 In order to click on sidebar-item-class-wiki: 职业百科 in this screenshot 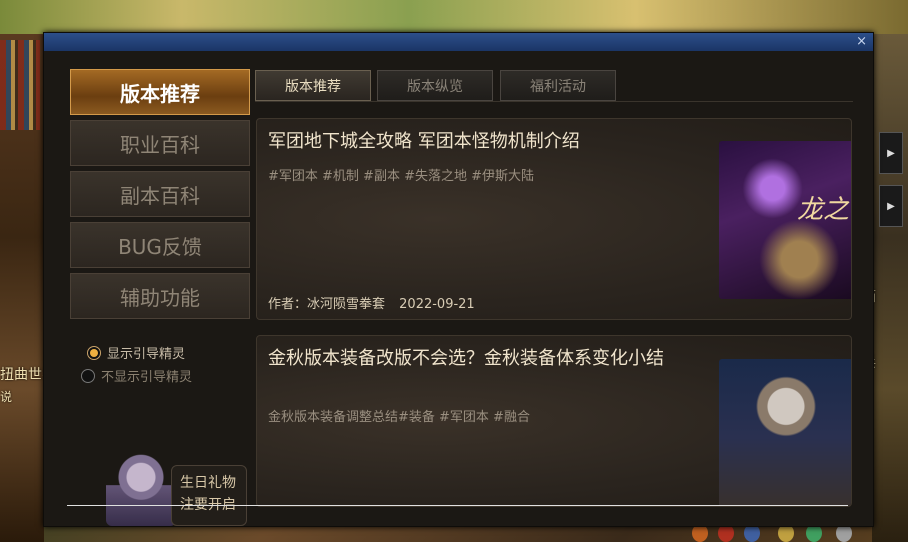, I will do `click(160, 143)`.